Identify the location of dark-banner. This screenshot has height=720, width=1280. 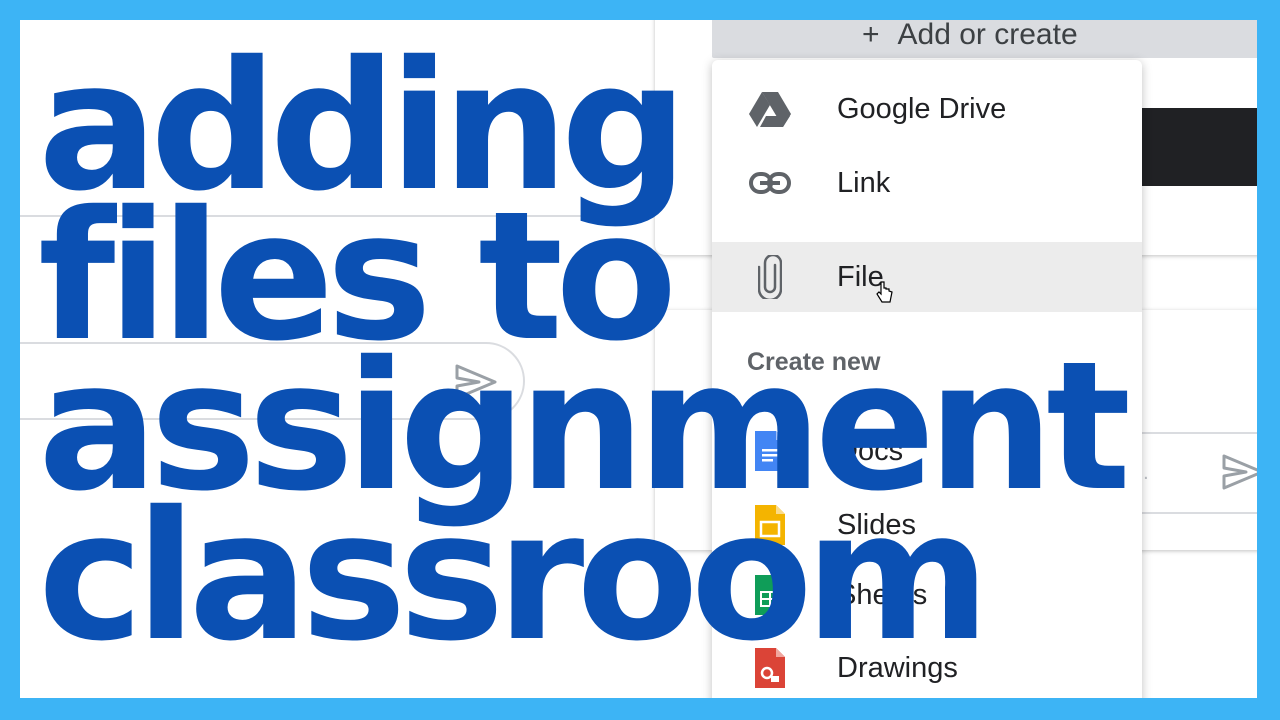
(1198, 147).